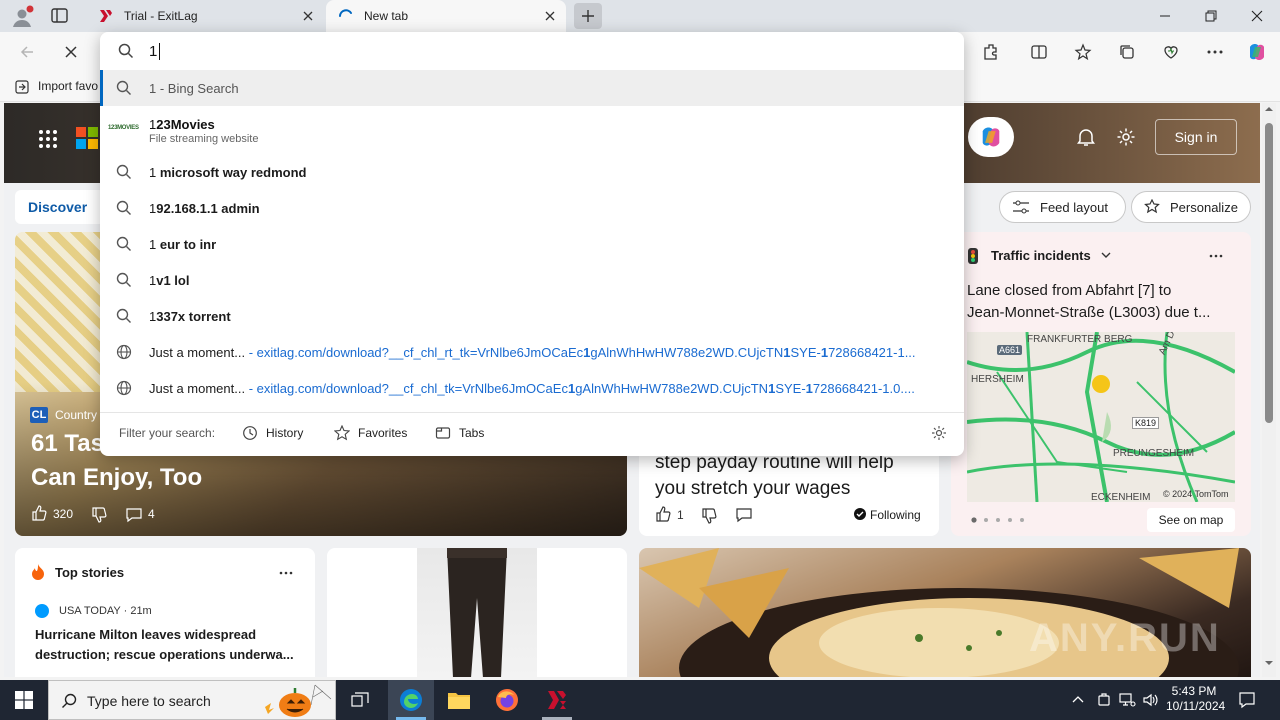  I want to click on product-image, so click(477, 612).